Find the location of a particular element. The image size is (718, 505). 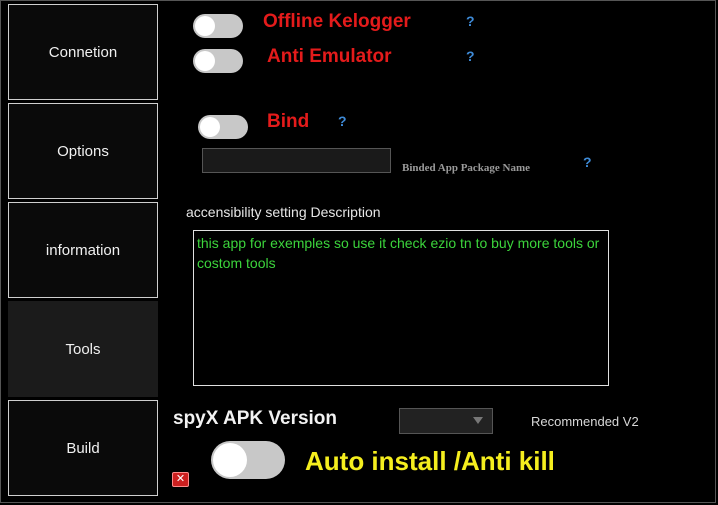

bind-help-icon: ? is located at coordinates (342, 121).